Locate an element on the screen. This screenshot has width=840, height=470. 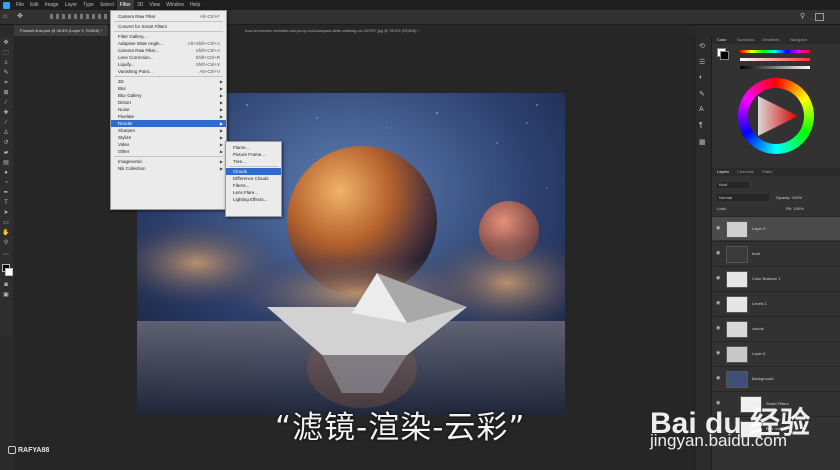
clone-stamp-tool-icon: ♙ is located at coordinates (6, 133).